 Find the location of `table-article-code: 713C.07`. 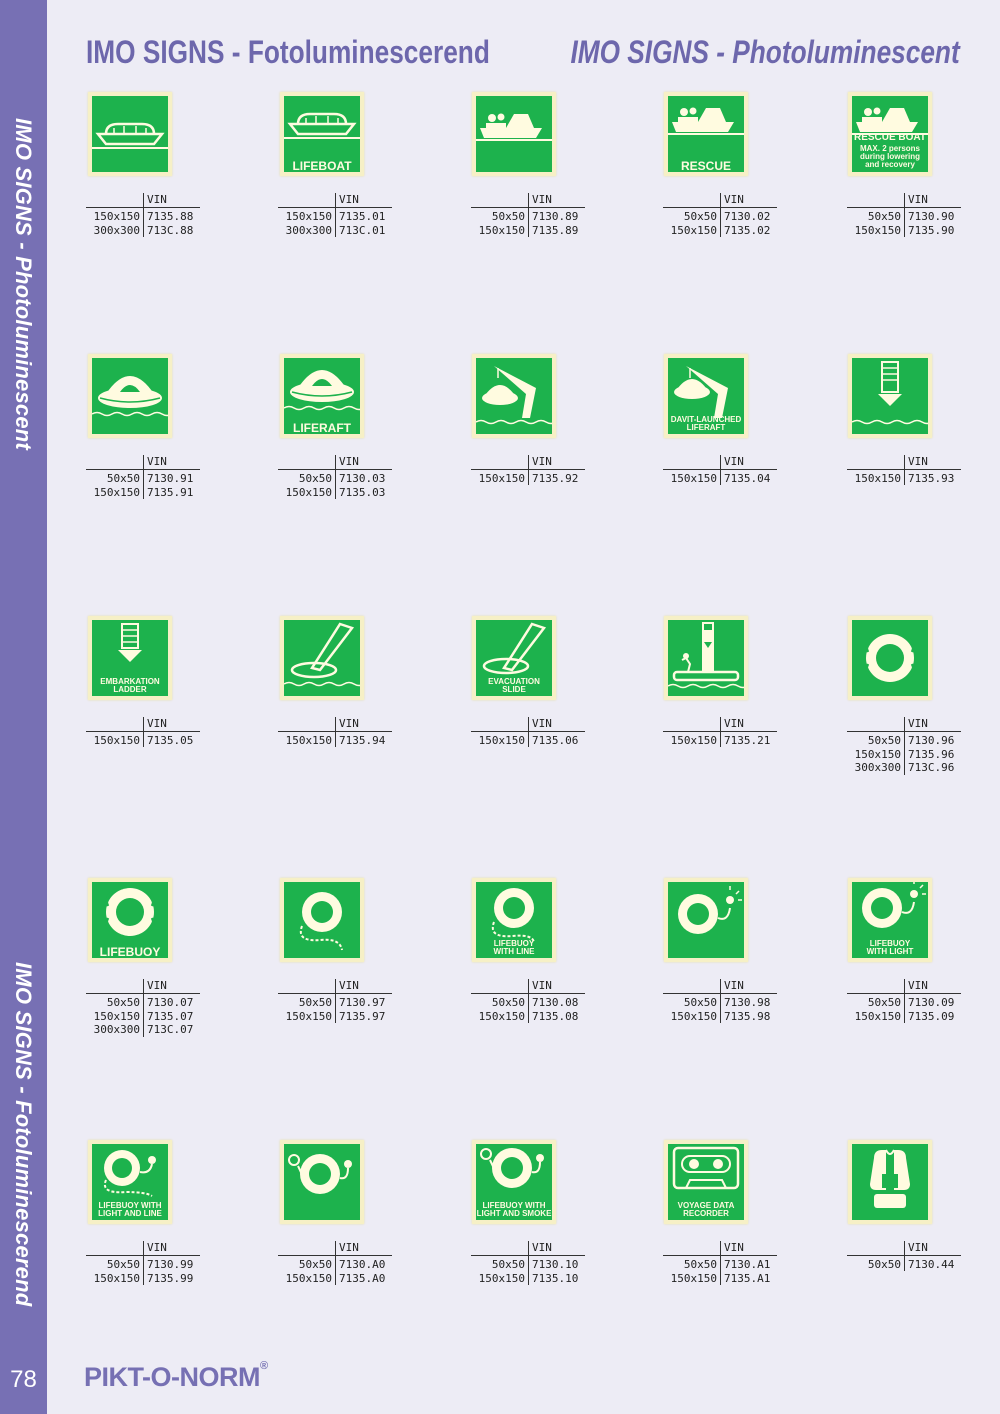

table-article-code: 713C.07 is located at coordinates (170, 1029).